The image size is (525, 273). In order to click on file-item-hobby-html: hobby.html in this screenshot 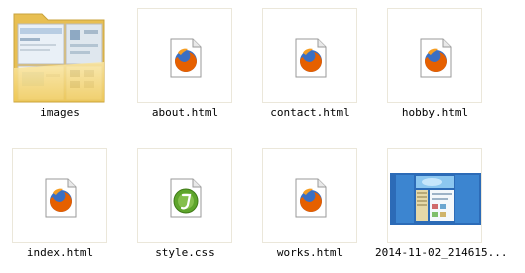, I will do `click(435, 65)`.